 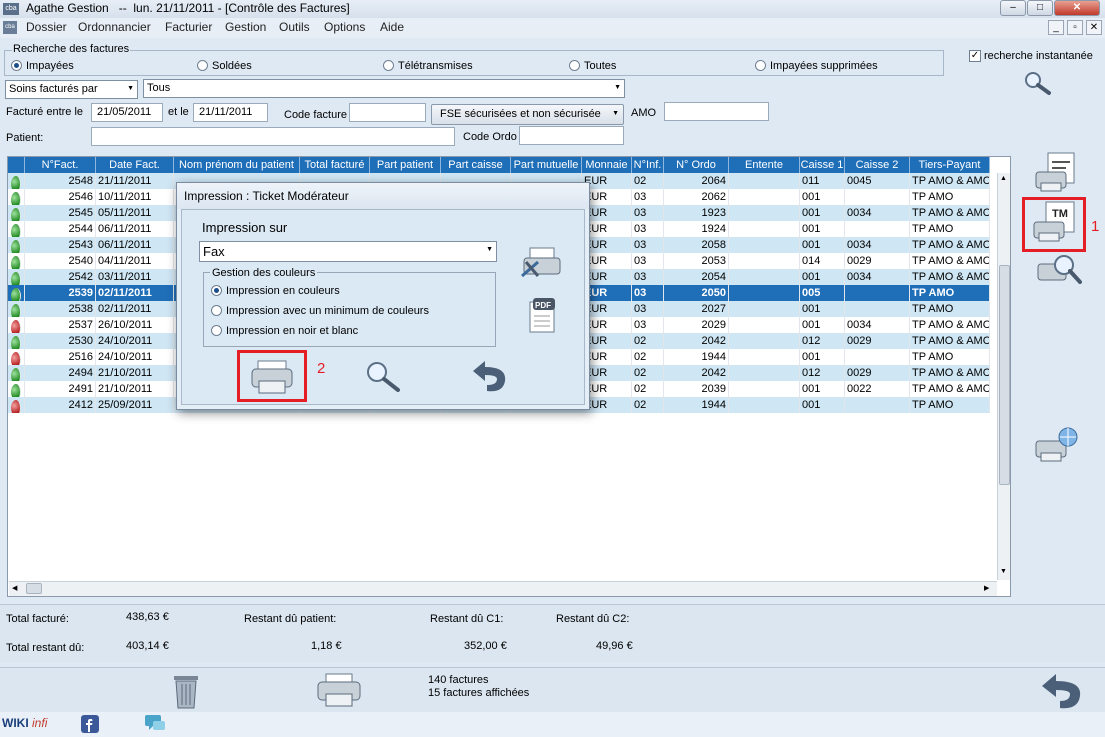 What do you see at coordinates (546, 165) in the screenshot?
I see `col-part-mutuelle: Part mutuelle` at bounding box center [546, 165].